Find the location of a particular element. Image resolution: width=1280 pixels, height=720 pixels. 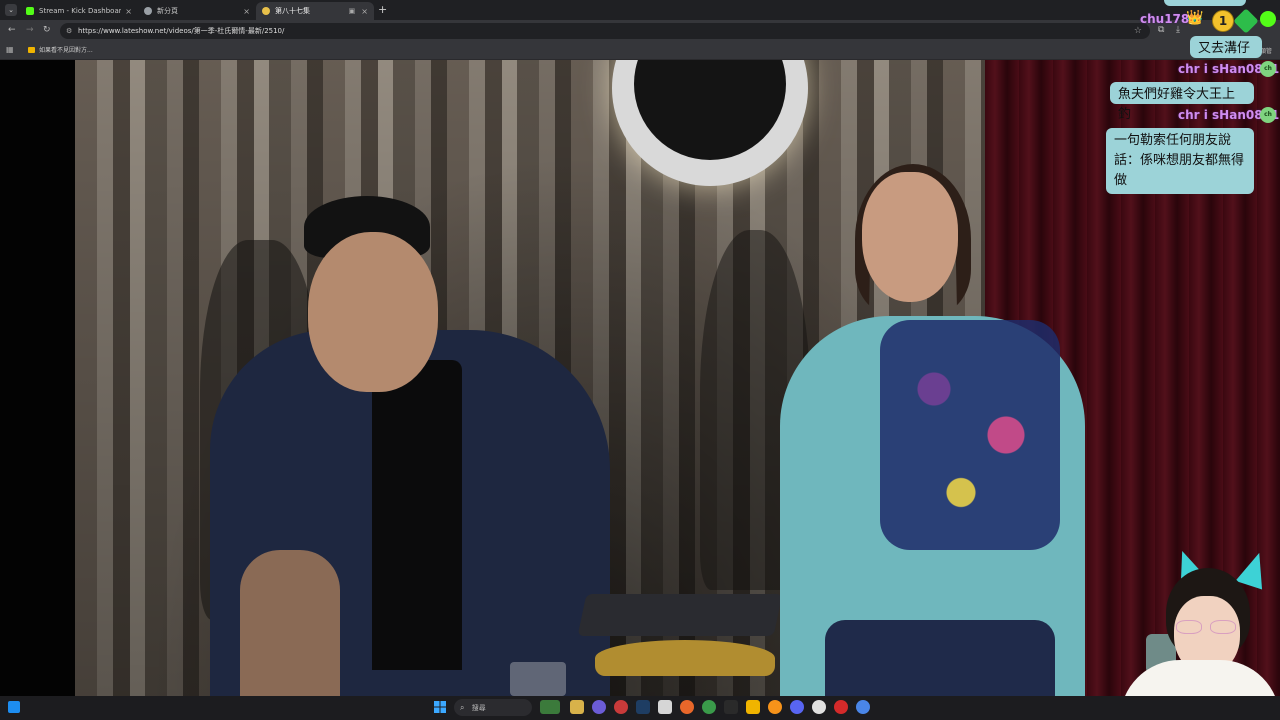

letterbox-left is located at coordinates (37, 378).